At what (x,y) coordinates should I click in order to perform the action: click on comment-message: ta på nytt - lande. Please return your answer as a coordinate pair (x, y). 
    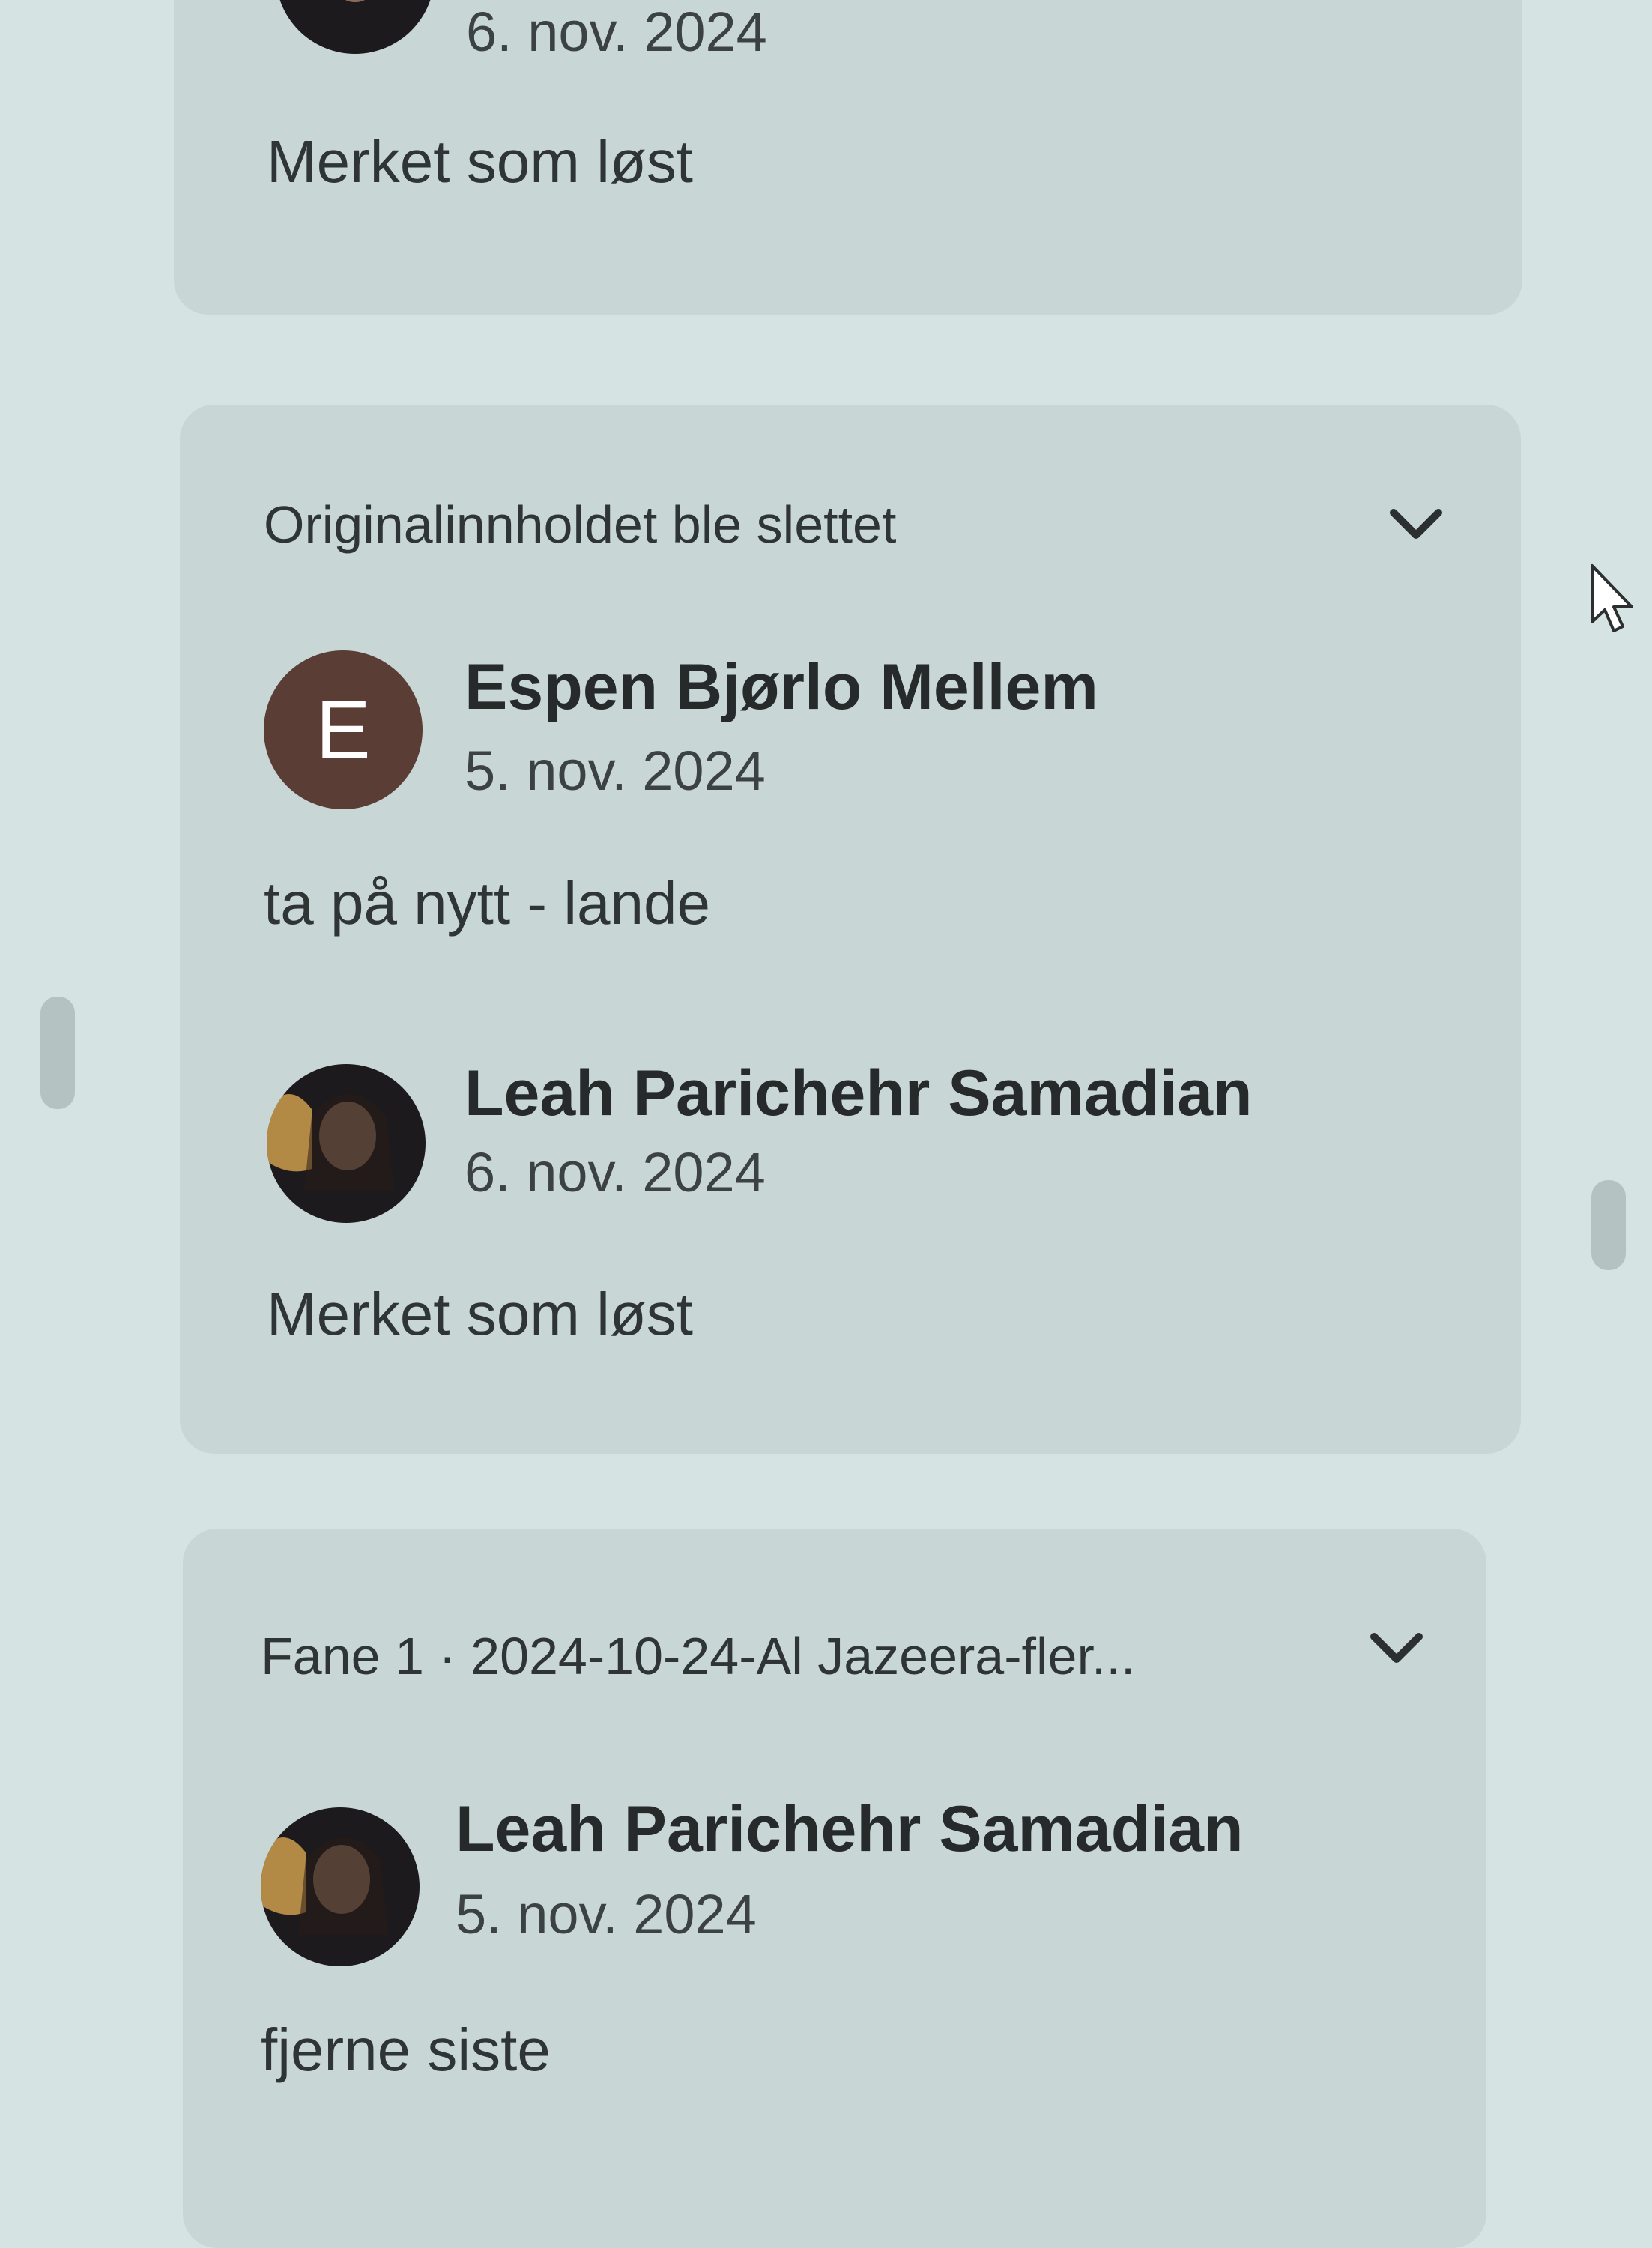
    Looking at the image, I should click on (487, 903).